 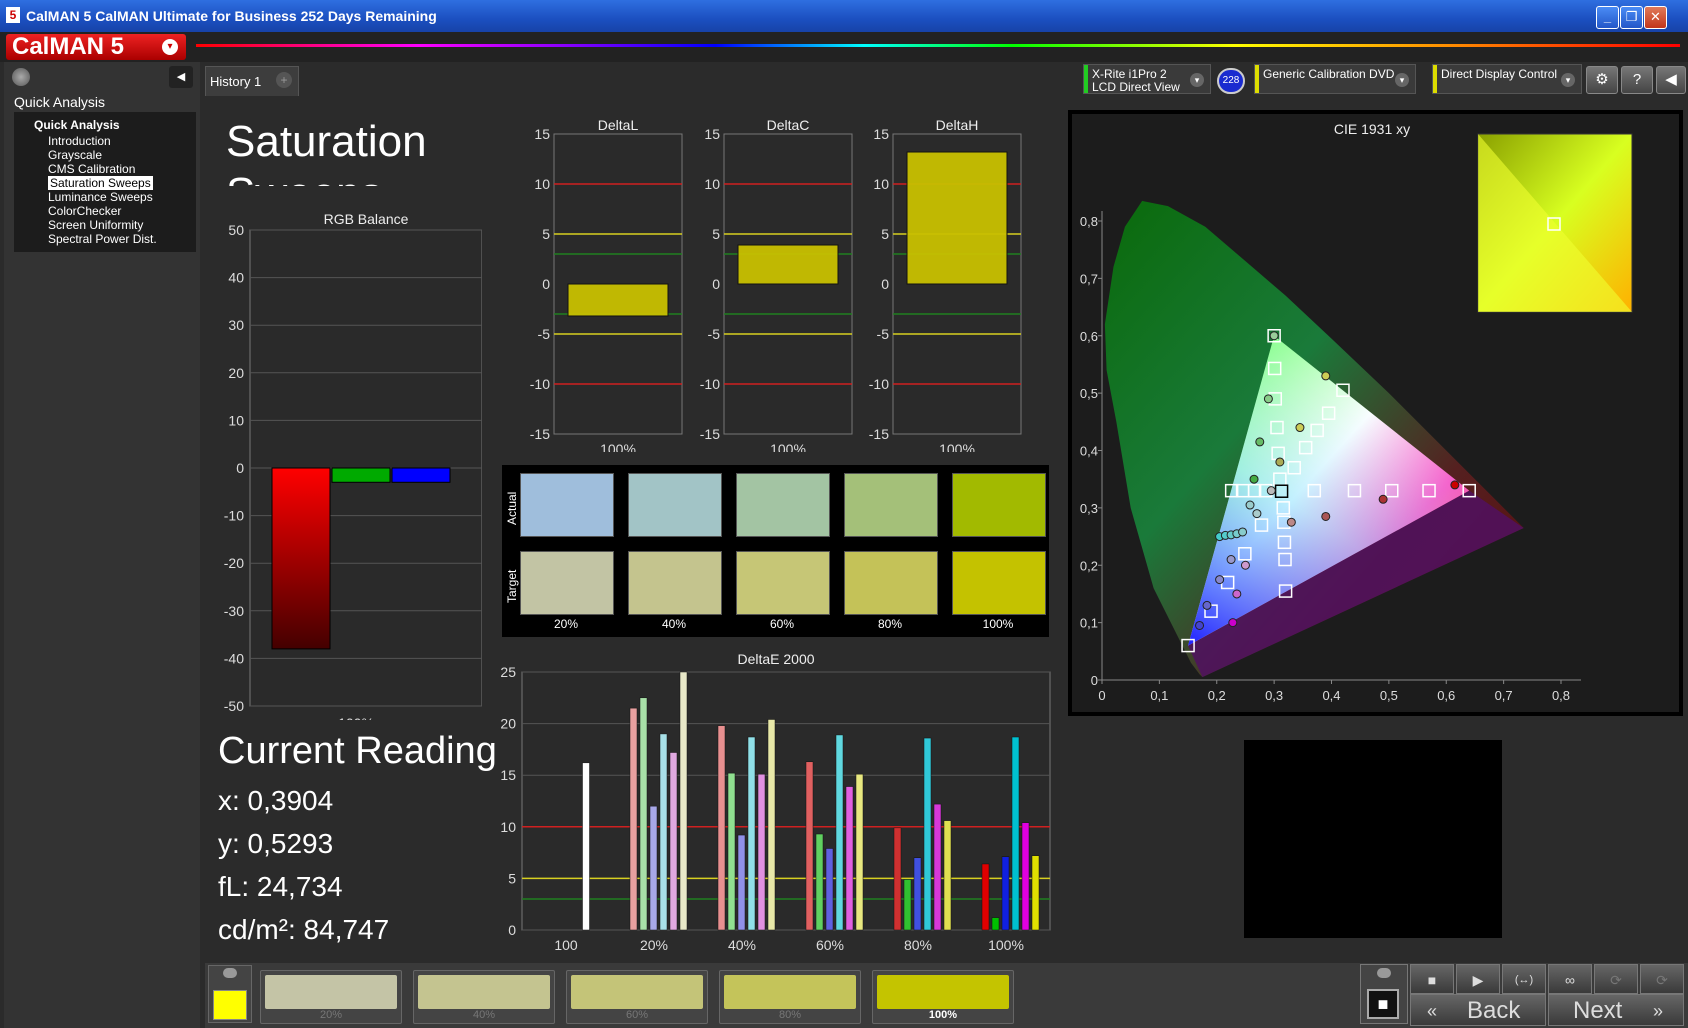 I want to click on current-reading-title: Current Reading, so click(x=357, y=751).